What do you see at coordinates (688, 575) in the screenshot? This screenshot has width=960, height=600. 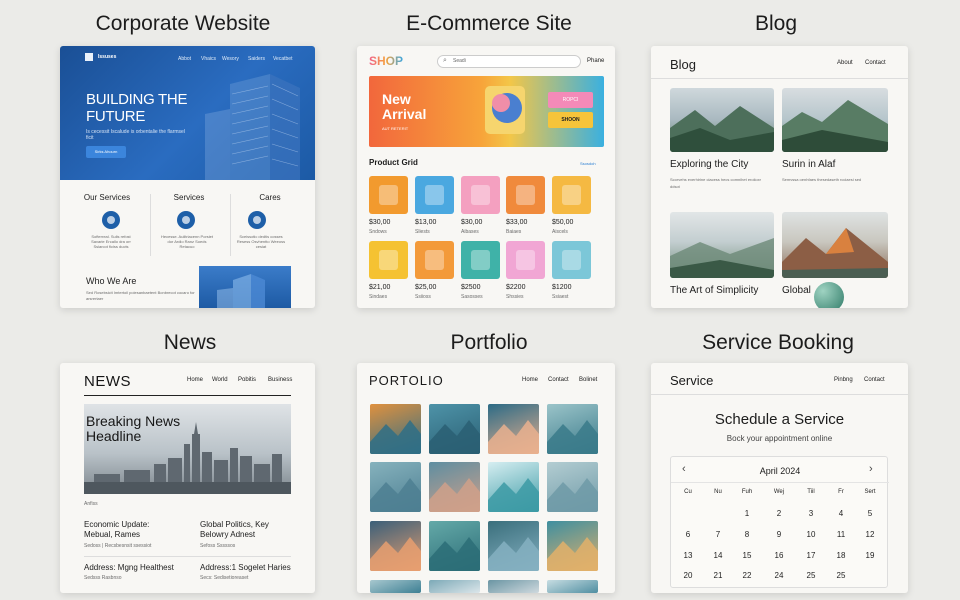 I see `calendar-day: 20` at bounding box center [688, 575].